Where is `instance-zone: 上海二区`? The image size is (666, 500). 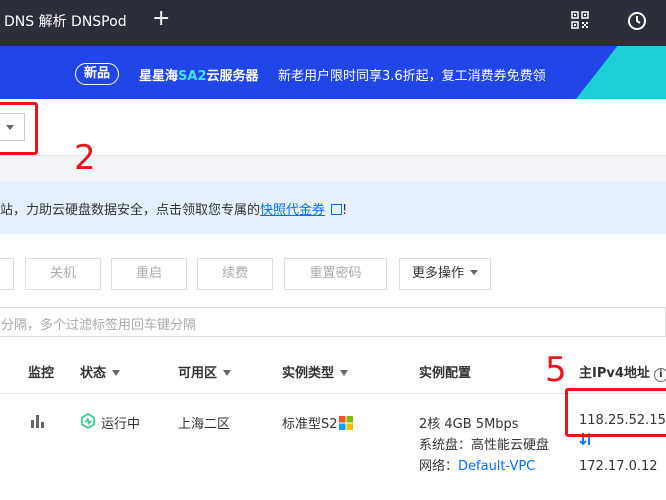
instance-zone: 上海二区 is located at coordinates (204, 424).